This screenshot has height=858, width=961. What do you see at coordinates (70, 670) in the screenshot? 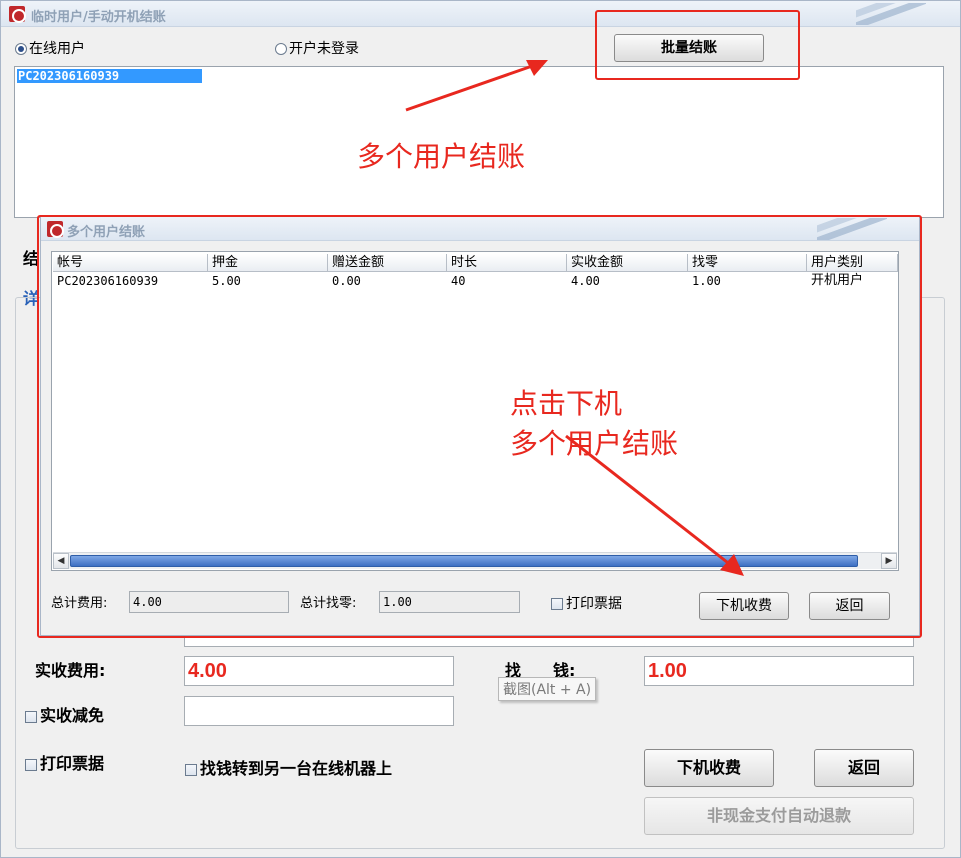
I see `actual-fee-label: 实收费用:` at bounding box center [70, 670].